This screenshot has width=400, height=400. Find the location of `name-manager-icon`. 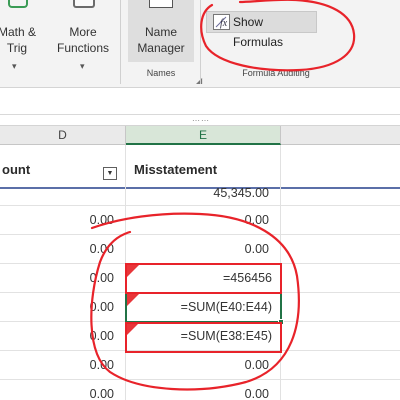

name-manager-icon is located at coordinates (161, 4).